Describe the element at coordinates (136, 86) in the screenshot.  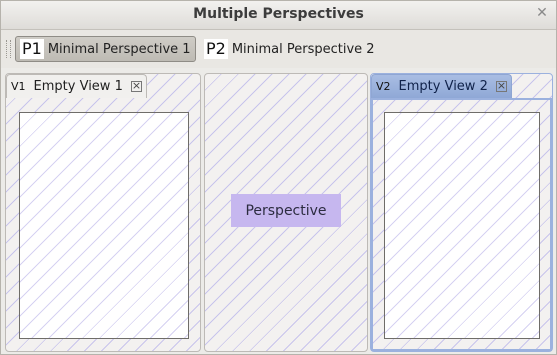
I see `close-tab-1-icon: ×` at that location.